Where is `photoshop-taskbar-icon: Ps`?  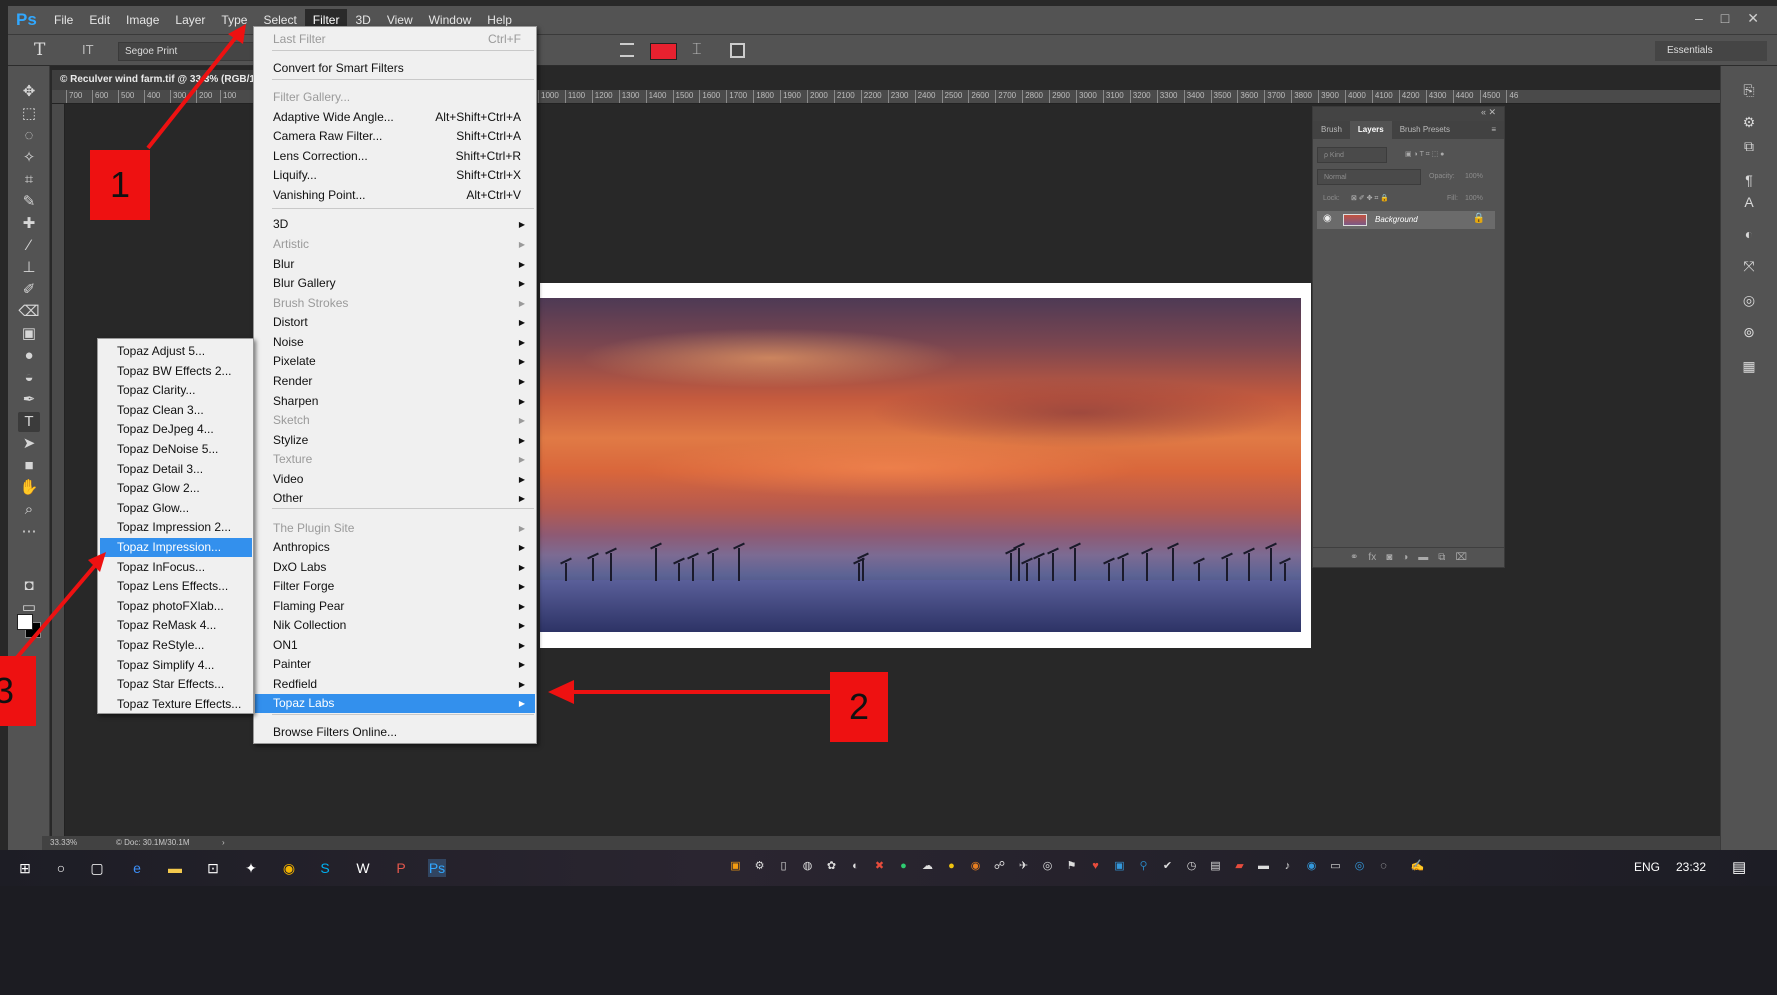 photoshop-taskbar-icon: Ps is located at coordinates (437, 868).